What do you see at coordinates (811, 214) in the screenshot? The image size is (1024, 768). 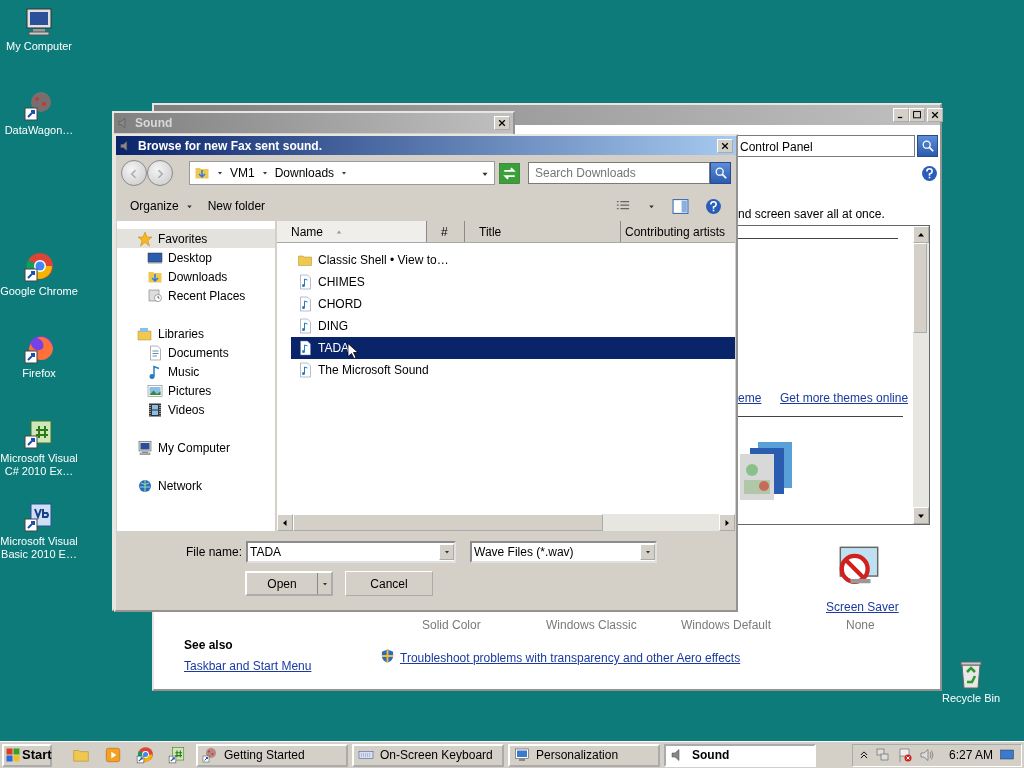 I see `description-text: nd screen saver all at once.` at bounding box center [811, 214].